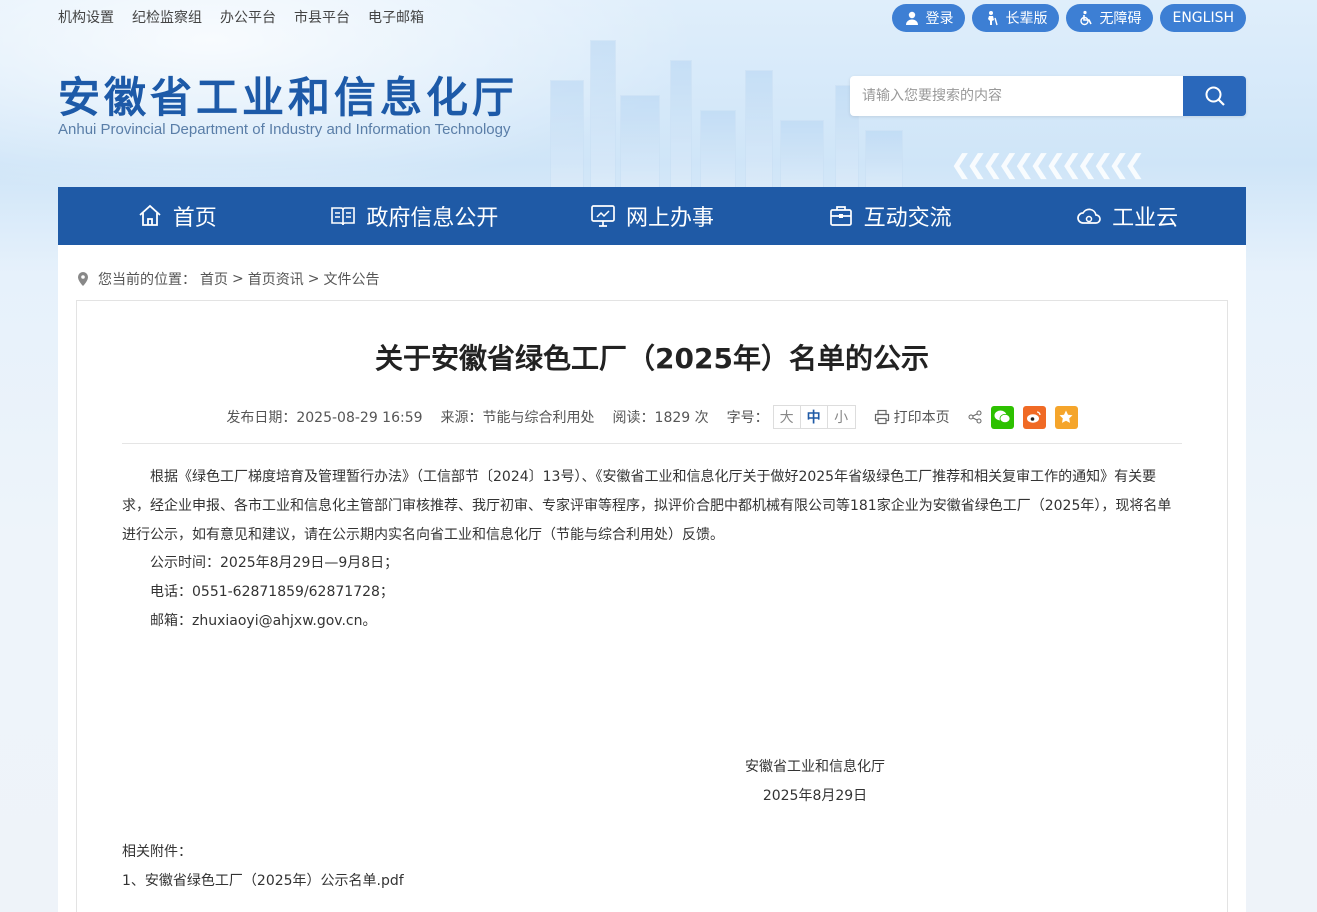 This screenshot has width=1317, height=912. I want to click on print-button: 打印本页, so click(912, 417).